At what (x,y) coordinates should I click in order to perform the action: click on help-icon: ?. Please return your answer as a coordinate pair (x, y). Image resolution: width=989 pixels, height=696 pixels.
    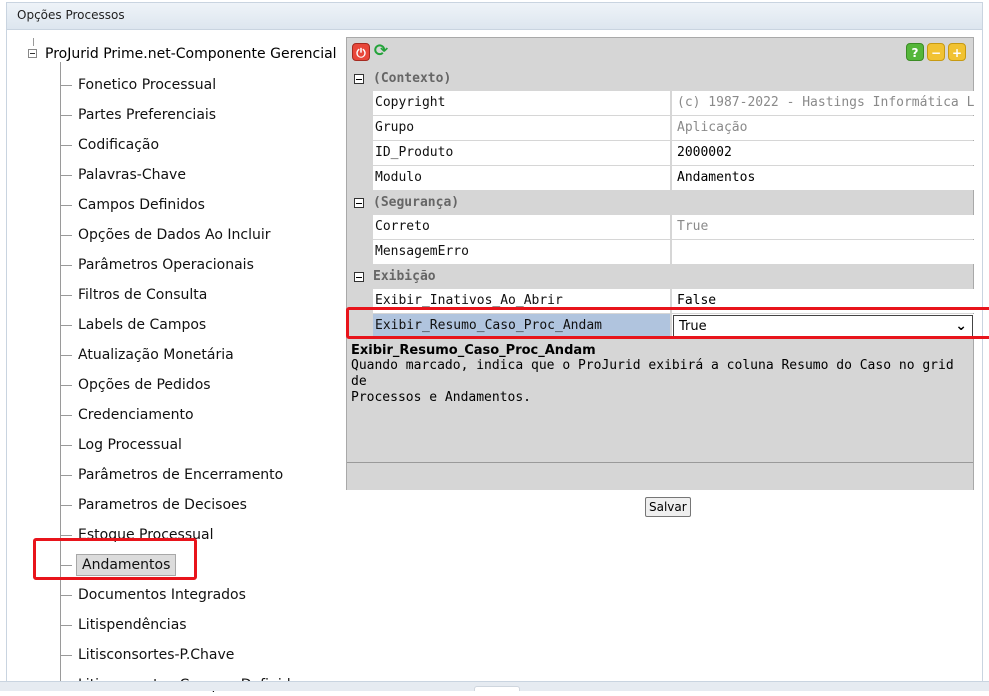
    Looking at the image, I should click on (915, 52).